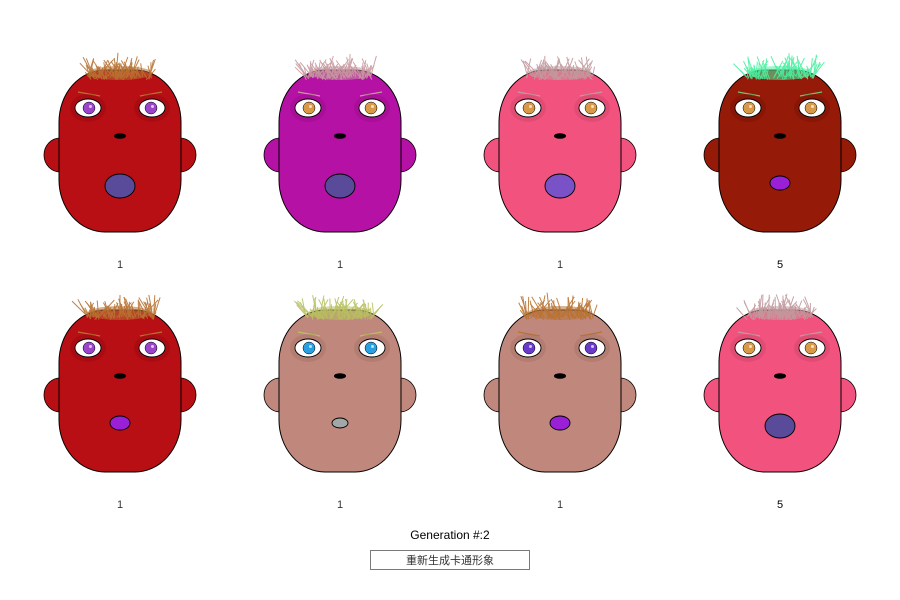 This screenshot has width=900, height=600. What do you see at coordinates (780, 265) in the screenshot?
I see `face-4-score: 5` at bounding box center [780, 265].